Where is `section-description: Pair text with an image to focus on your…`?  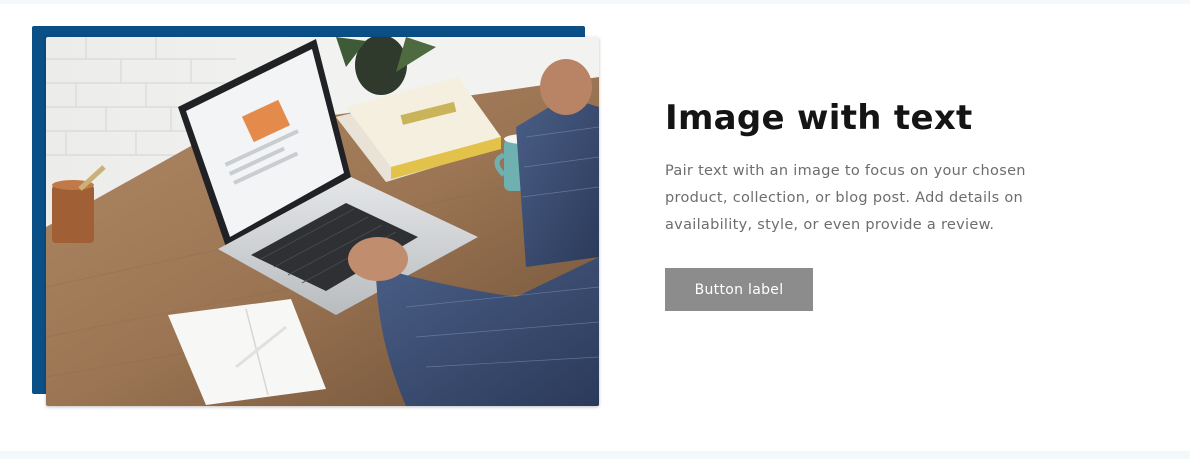
section-description: Pair text with an image to focus on your… is located at coordinates (845, 198).